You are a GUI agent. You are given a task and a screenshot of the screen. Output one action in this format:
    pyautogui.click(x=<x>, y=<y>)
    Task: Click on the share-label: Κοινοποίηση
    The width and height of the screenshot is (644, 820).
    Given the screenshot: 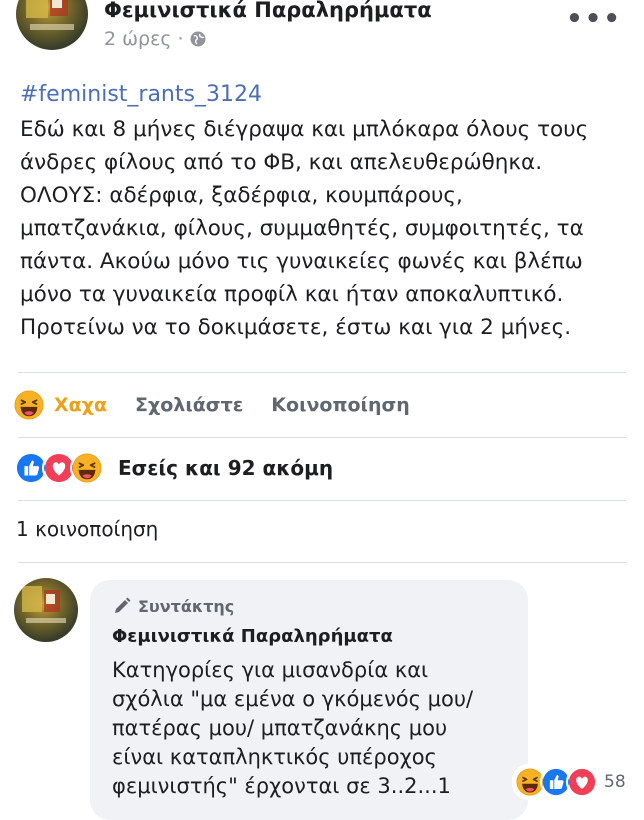 What is the action you would take?
    pyautogui.click(x=340, y=405)
    